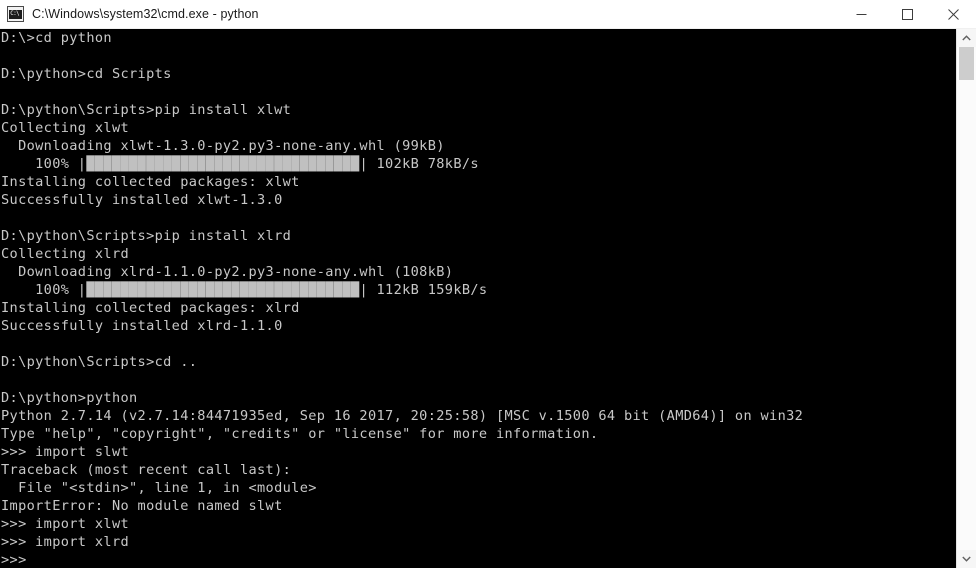  I want to click on cmd-exe-icon-text: C:\, so click(15, 13).